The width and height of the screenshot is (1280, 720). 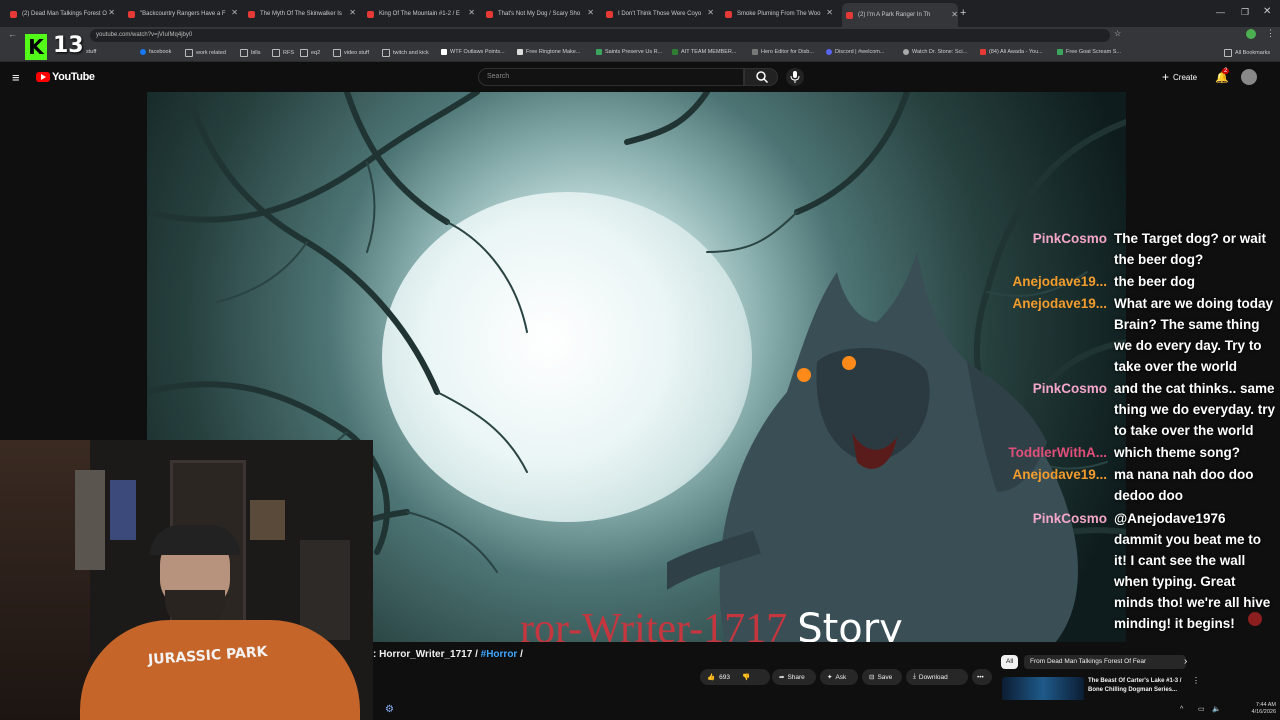 I want to click on youtube-logo-text: YouTube, so click(x=73, y=77).